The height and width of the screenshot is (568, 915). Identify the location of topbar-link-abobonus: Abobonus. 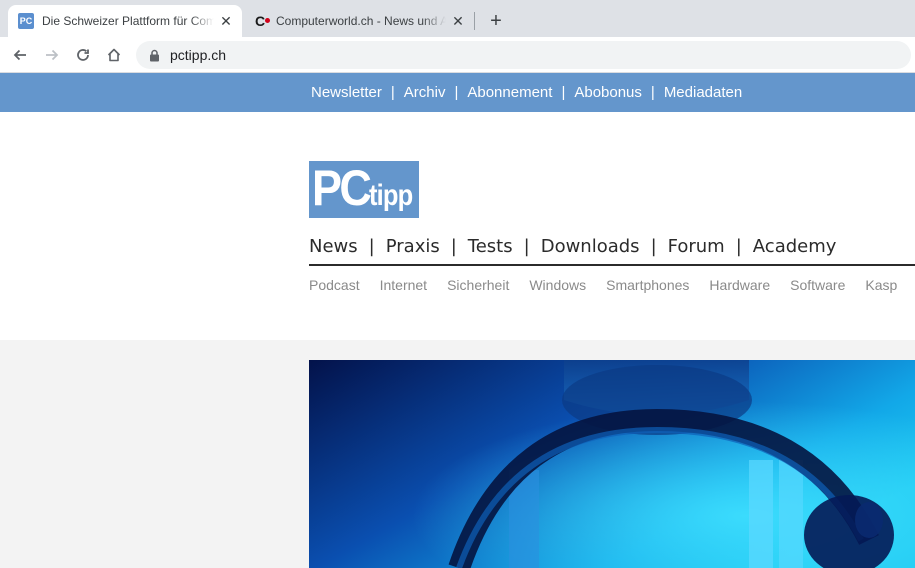
(608, 92).